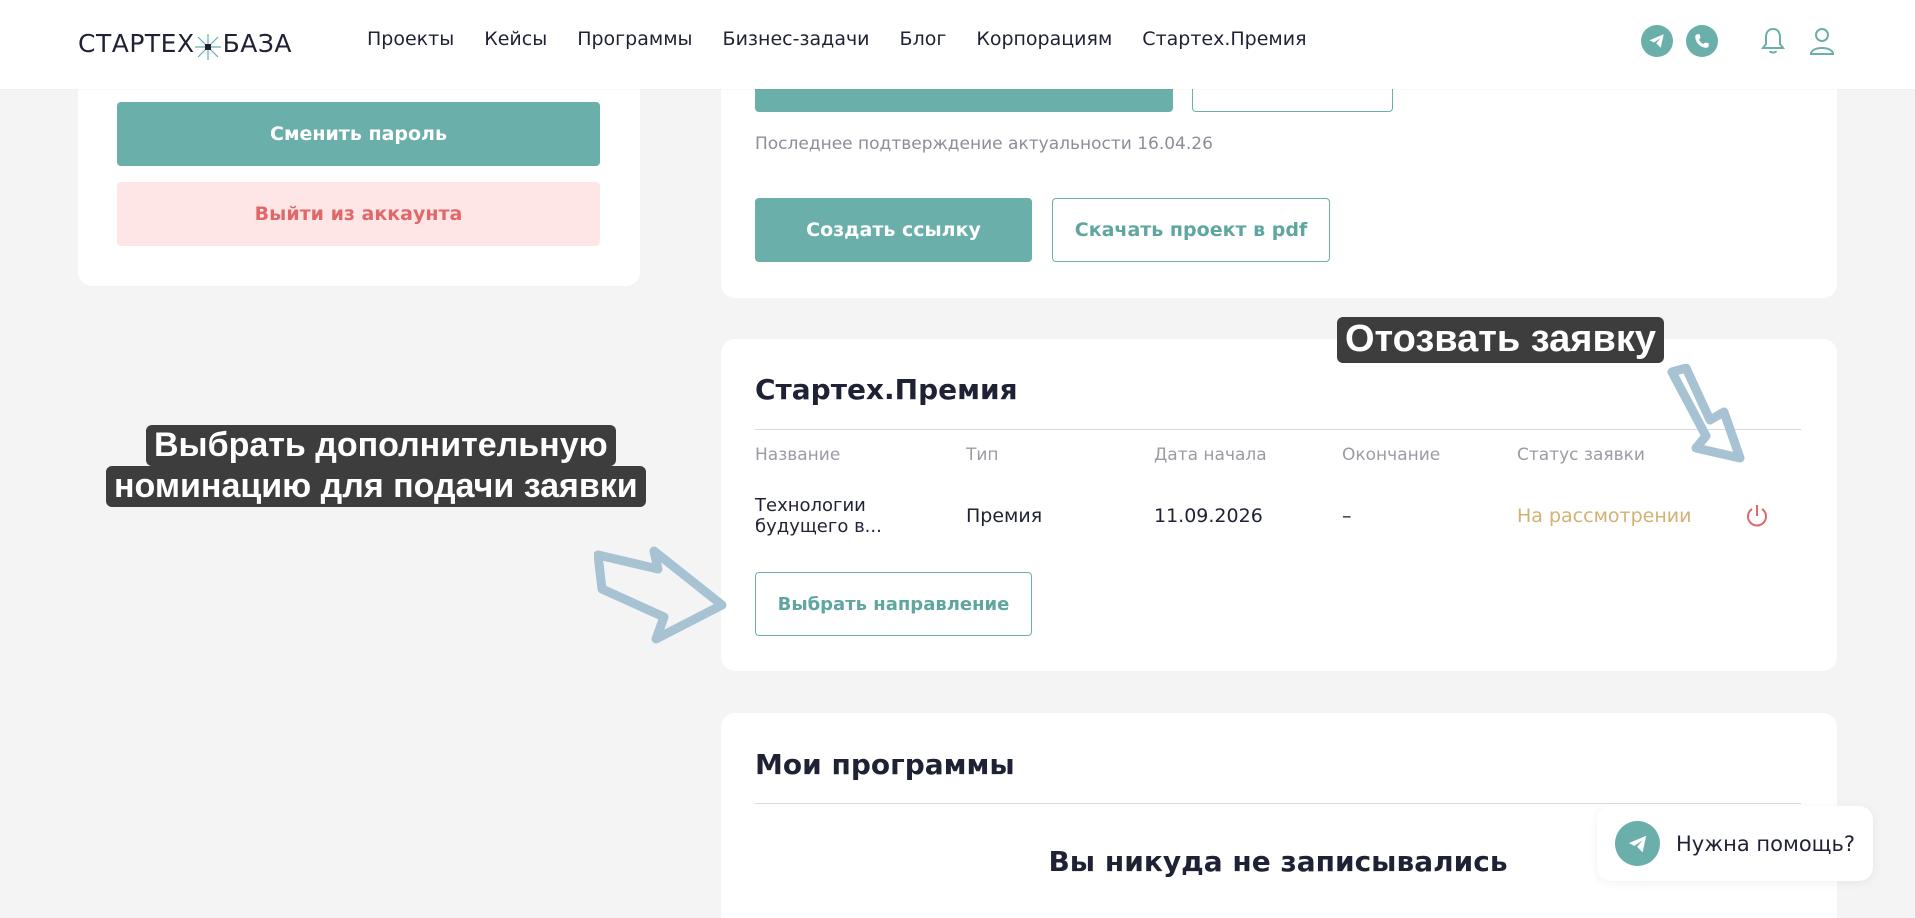  What do you see at coordinates (1391, 455) in the screenshot?
I see `col-end: Окончание` at bounding box center [1391, 455].